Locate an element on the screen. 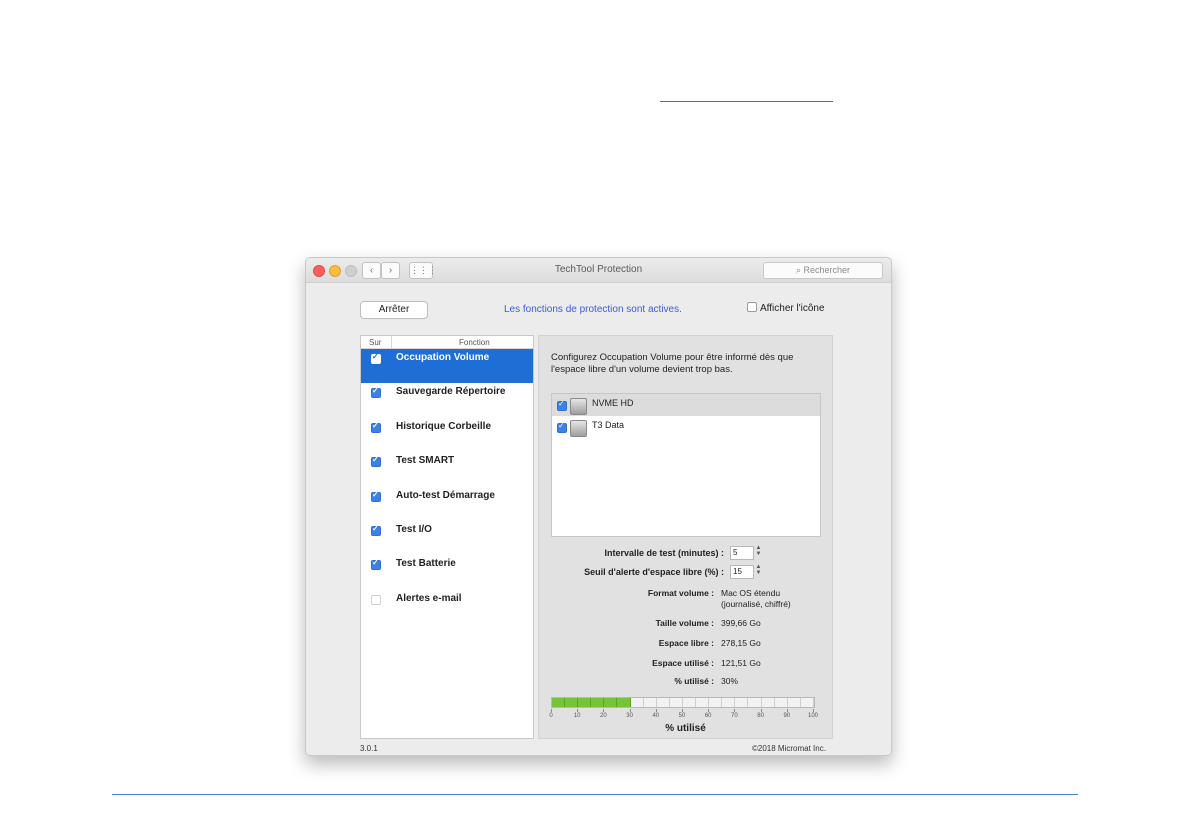 The image size is (1191, 840). function-list-item: Occupation Volume is located at coordinates (447, 366).